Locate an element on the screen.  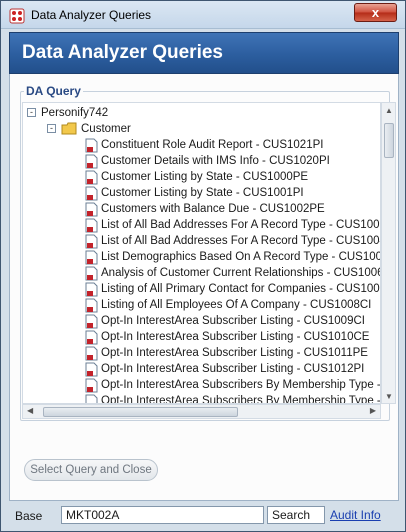
tree-root-label: Personify742 is located at coordinates (75, 113).